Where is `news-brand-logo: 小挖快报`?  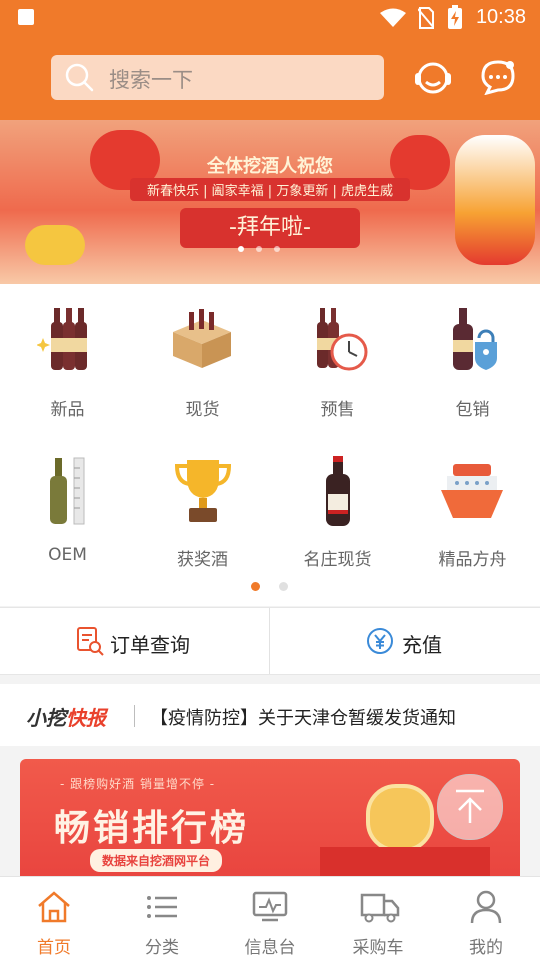
news-brand-logo: 小挖快报 is located at coordinates (66, 716).